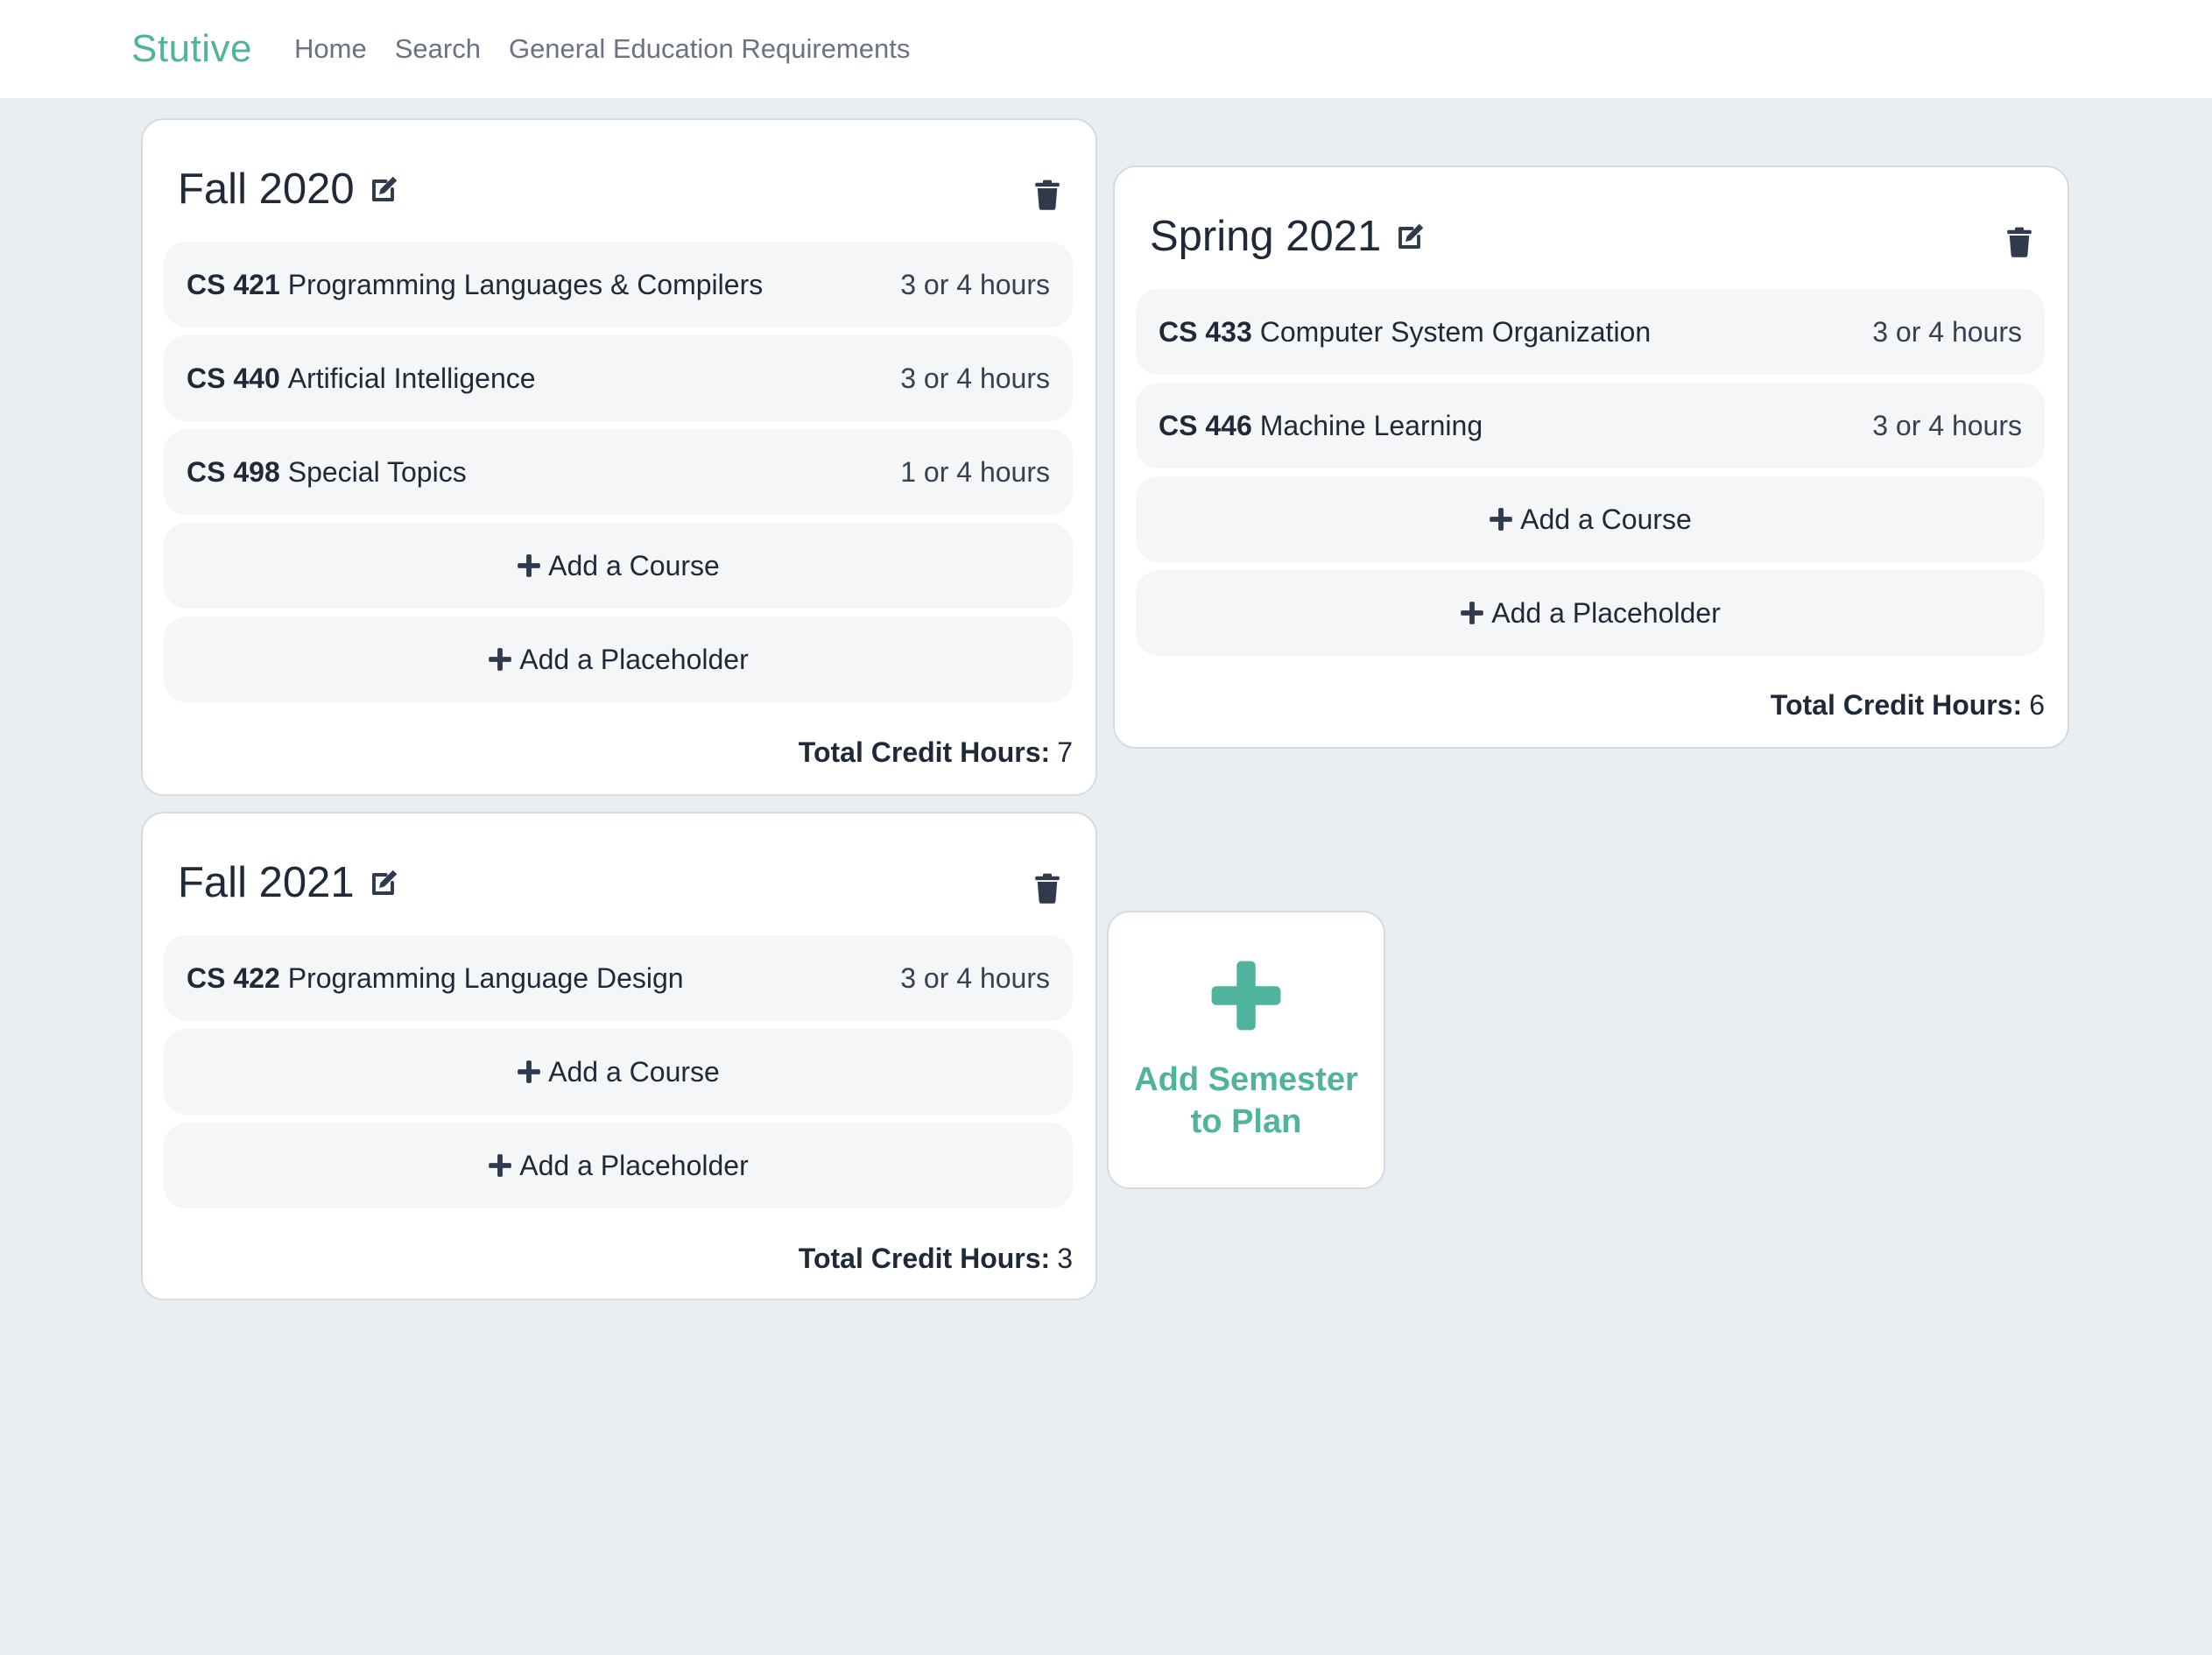 The width and height of the screenshot is (2212, 1655). What do you see at coordinates (619, 189) in the screenshot?
I see `semester-header: Fall 2020` at bounding box center [619, 189].